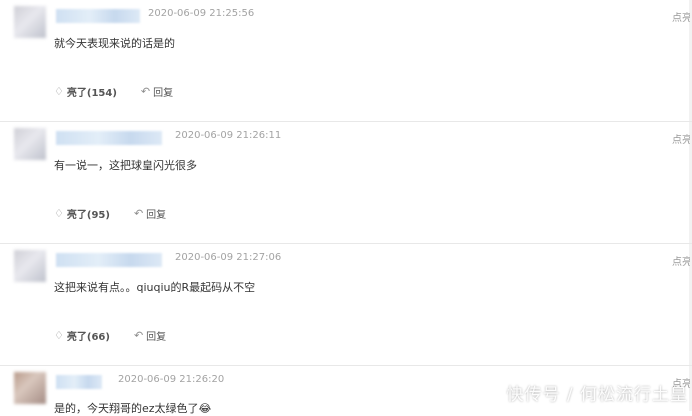 The image size is (692, 416). Describe the element at coordinates (597, 395) in the screenshot. I see `watermark: 快传号 / 何松流行土皇` at that location.